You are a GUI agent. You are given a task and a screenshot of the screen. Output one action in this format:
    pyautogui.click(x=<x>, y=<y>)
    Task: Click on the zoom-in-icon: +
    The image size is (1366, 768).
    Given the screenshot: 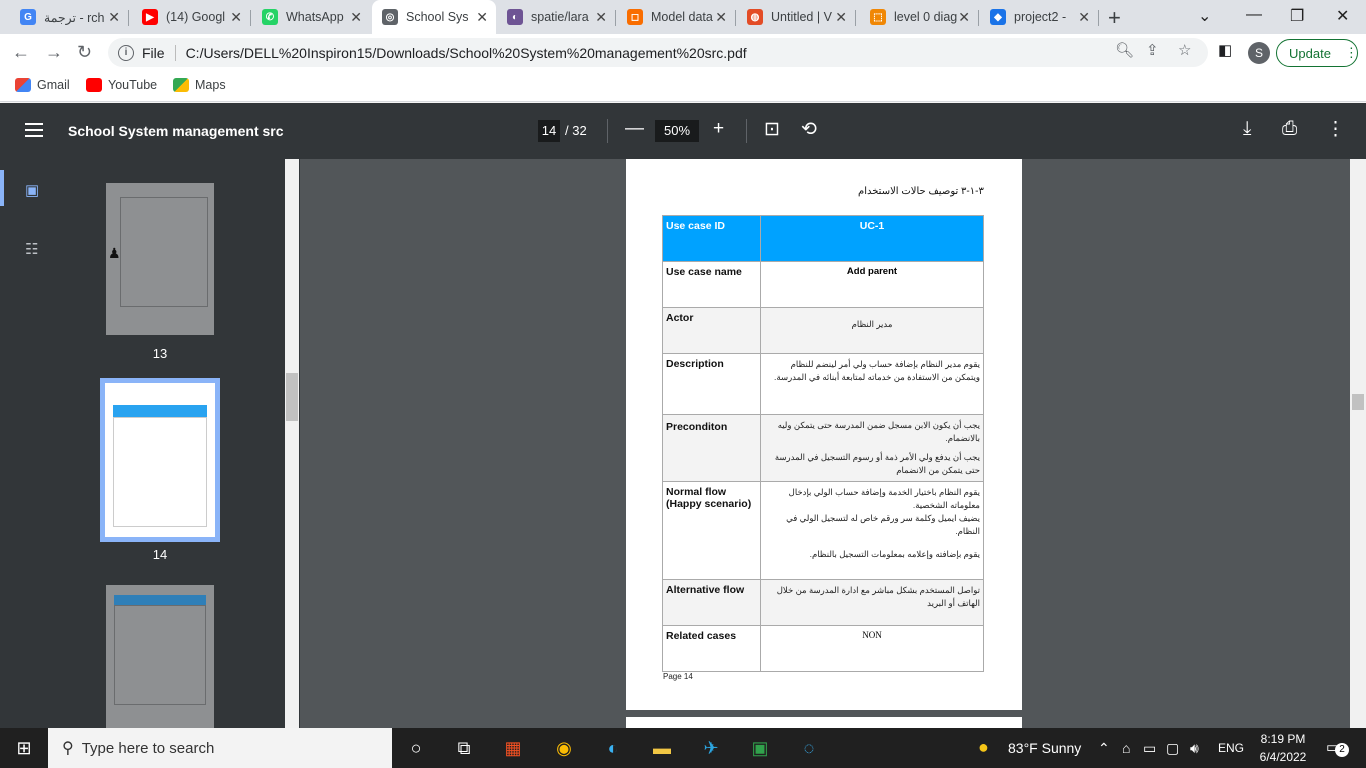 What is the action you would take?
    pyautogui.click(x=718, y=129)
    